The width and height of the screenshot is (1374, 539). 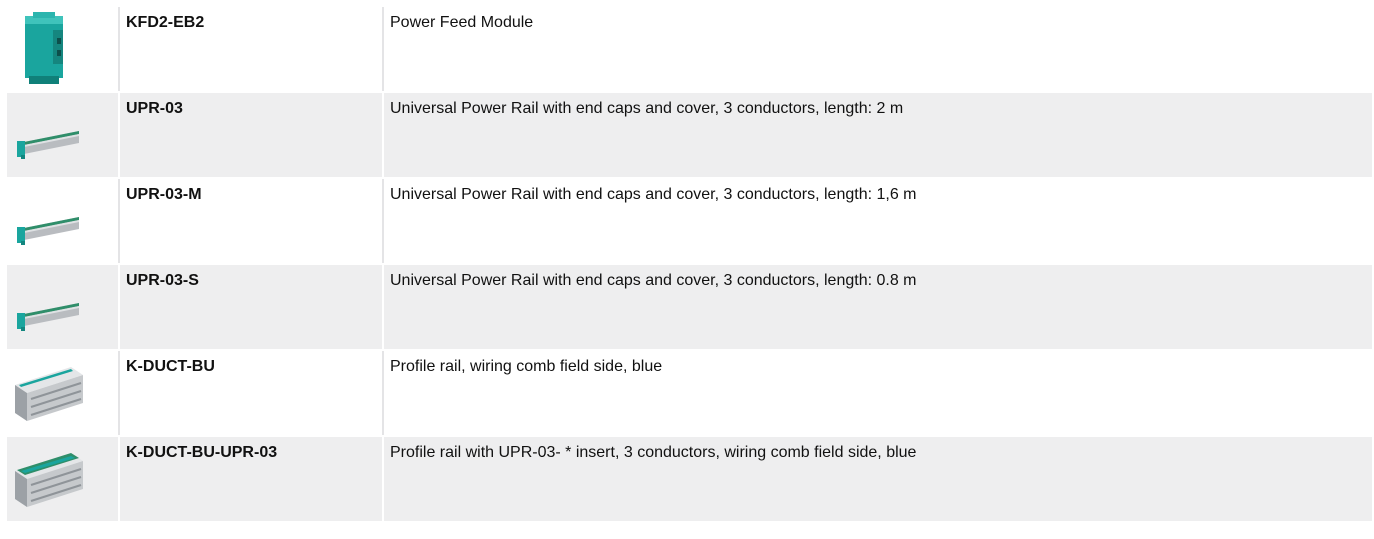 What do you see at coordinates (249, 221) in the screenshot?
I see `product-name: UPR-03-M` at bounding box center [249, 221].